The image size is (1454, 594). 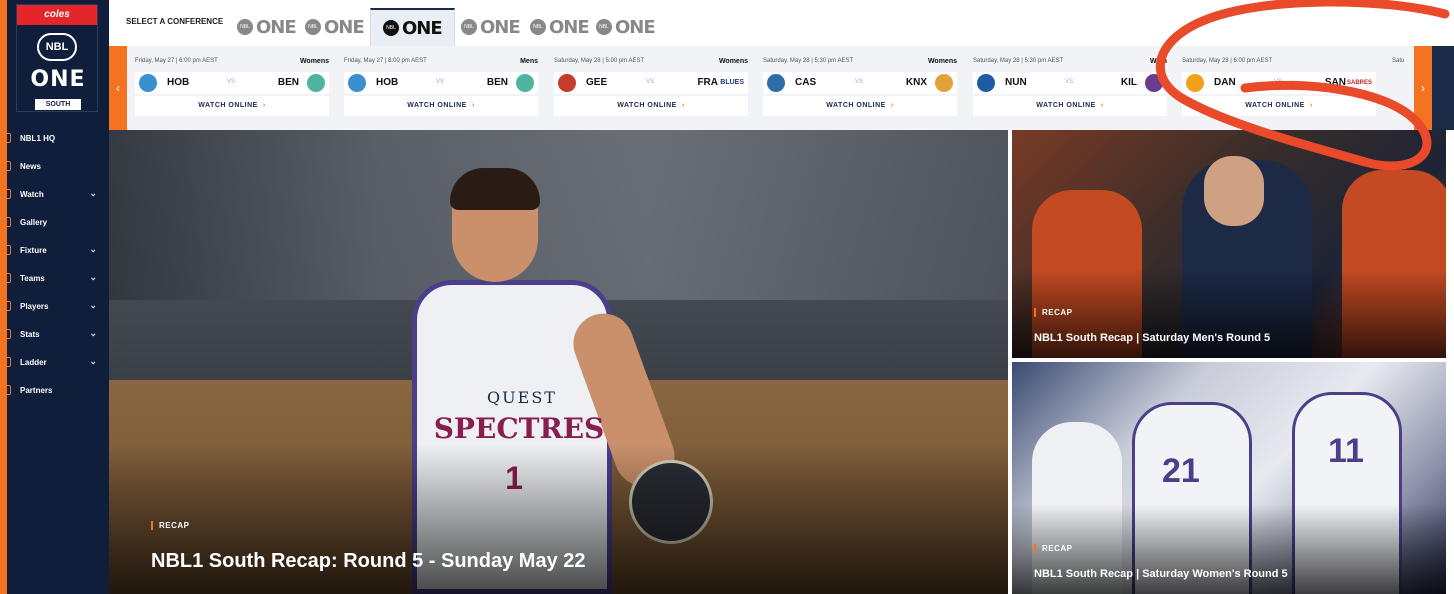 What do you see at coordinates (560, 27) in the screenshot?
I see `conference-tab-5: NBL ONE` at bounding box center [560, 27].